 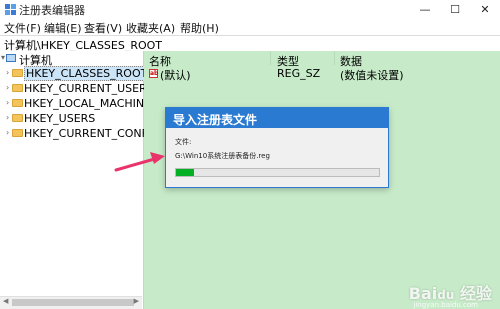 I want to click on horizontal-scrollbar: ◀ ▶, so click(x=71, y=302).